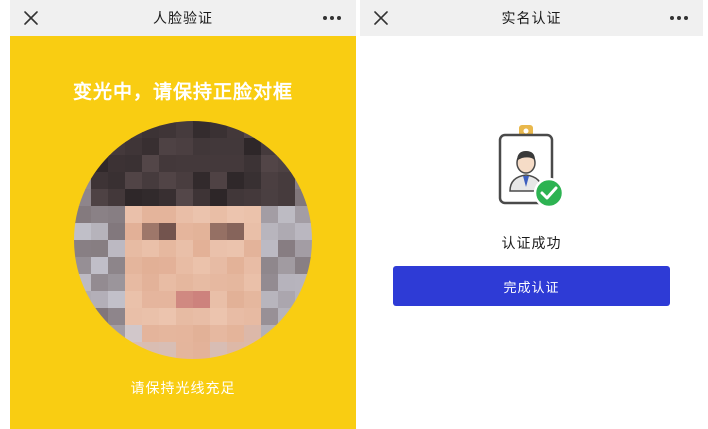  What do you see at coordinates (531, 18) in the screenshot?
I see `real-name-navbar: 实名认证` at bounding box center [531, 18].